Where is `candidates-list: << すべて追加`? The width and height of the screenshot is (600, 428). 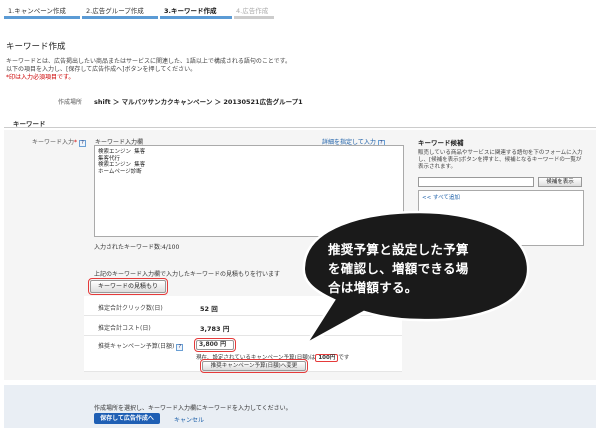
candidates-list: << すべて追加 is located at coordinates (501, 218).